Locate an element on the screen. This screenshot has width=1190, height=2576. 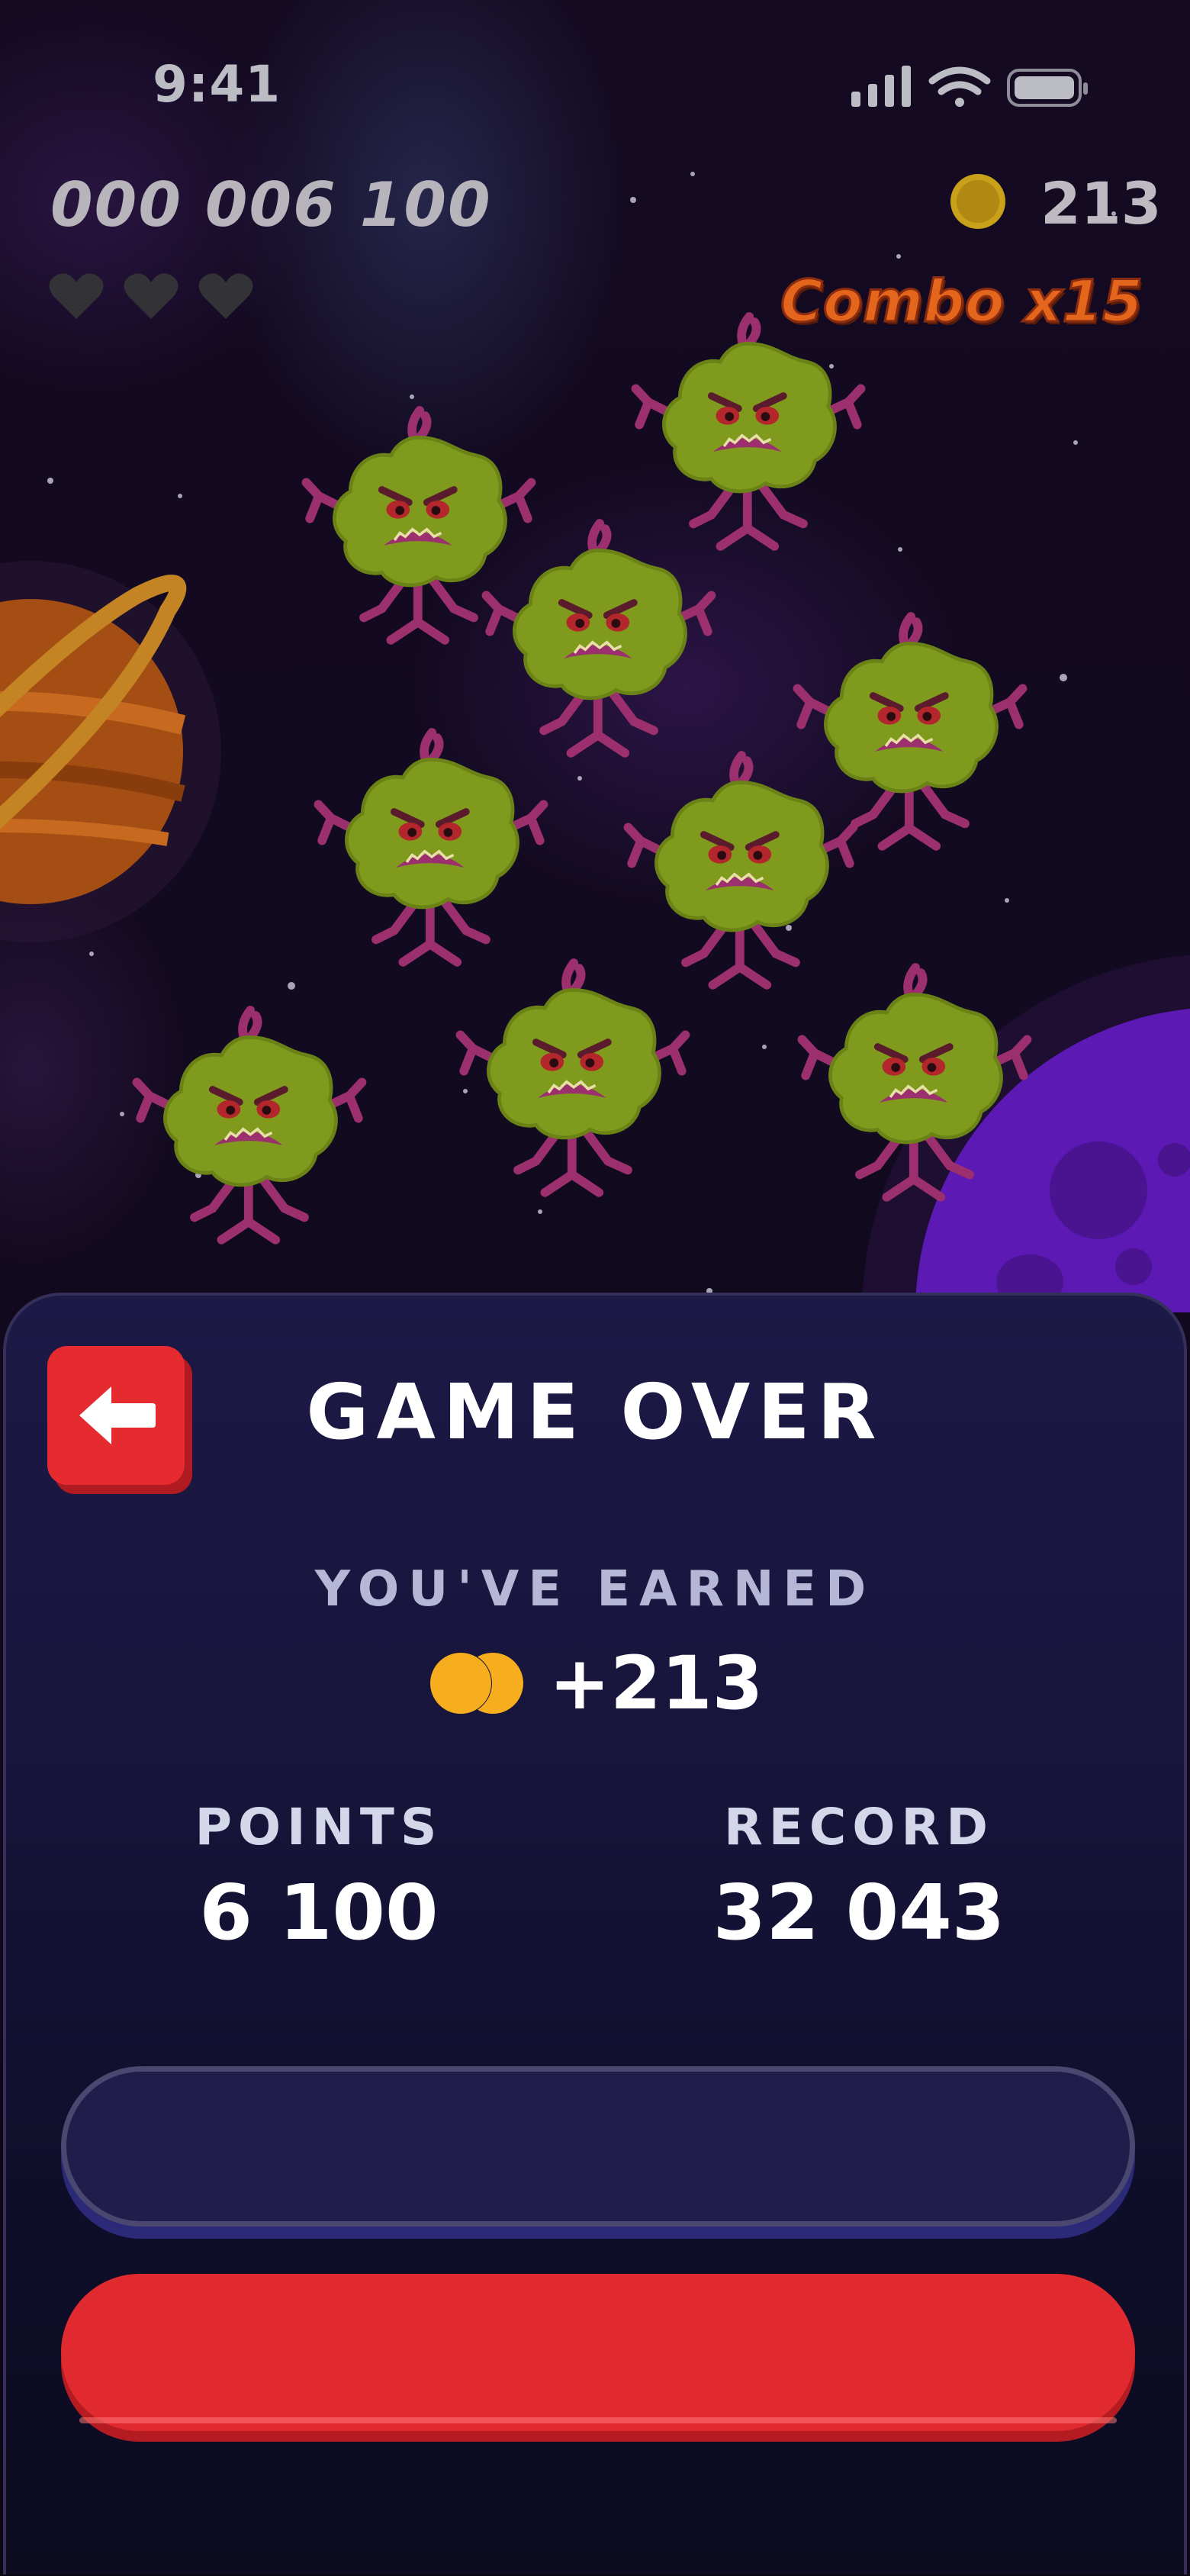
primary-action-button is located at coordinates (598, 2352).